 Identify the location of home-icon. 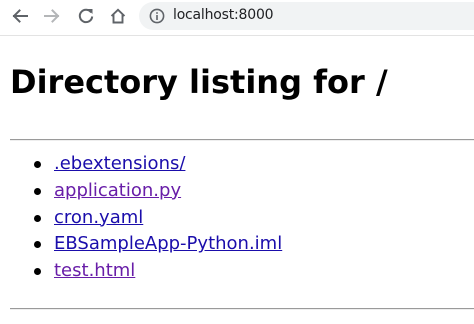
(118, 16).